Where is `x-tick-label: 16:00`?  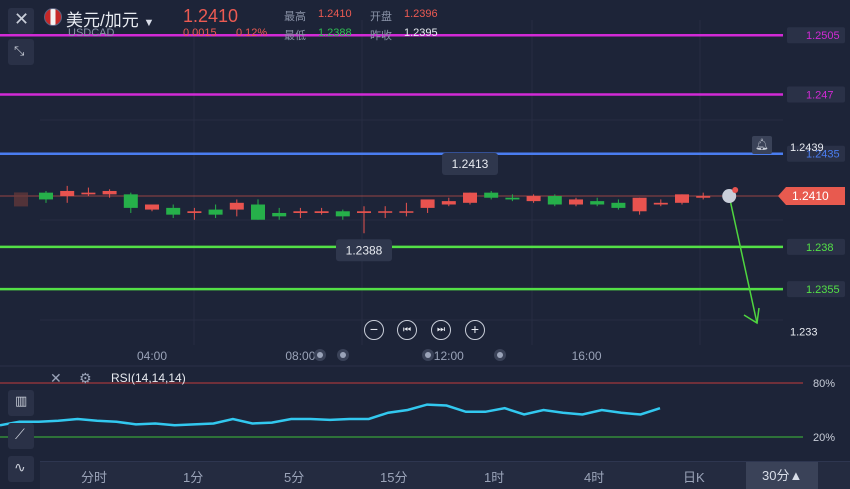
x-tick-label: 16:00 is located at coordinates (587, 356).